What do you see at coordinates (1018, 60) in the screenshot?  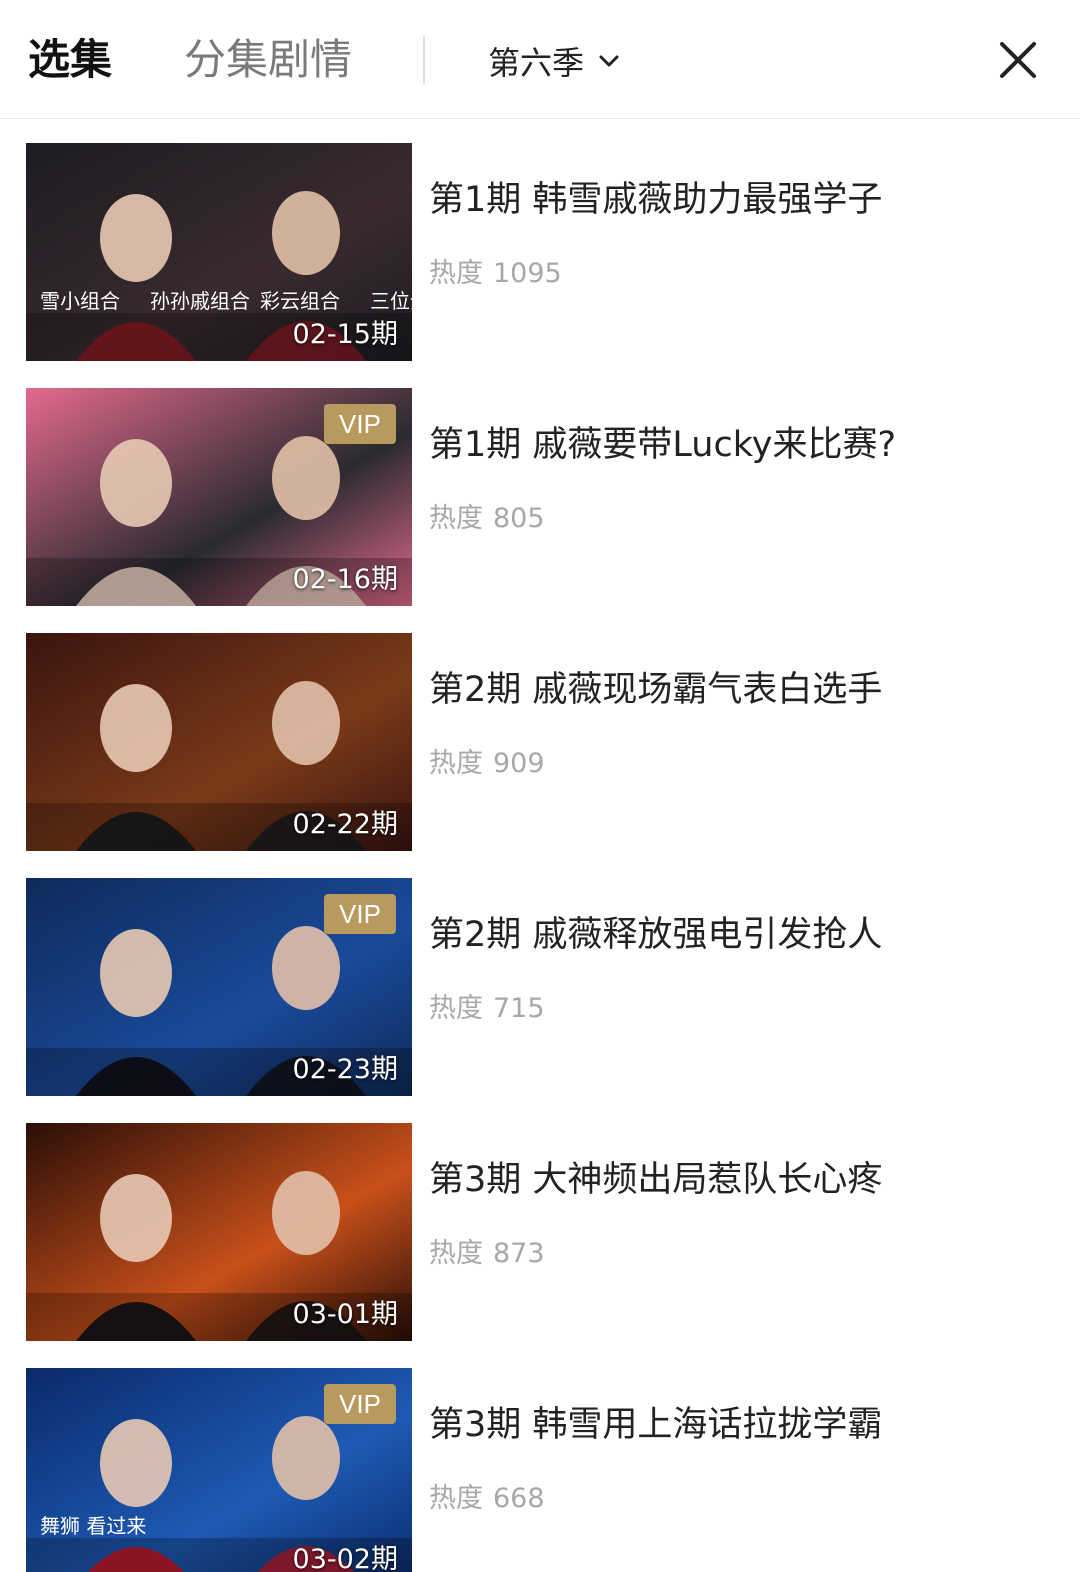 I see `close-icon` at bounding box center [1018, 60].